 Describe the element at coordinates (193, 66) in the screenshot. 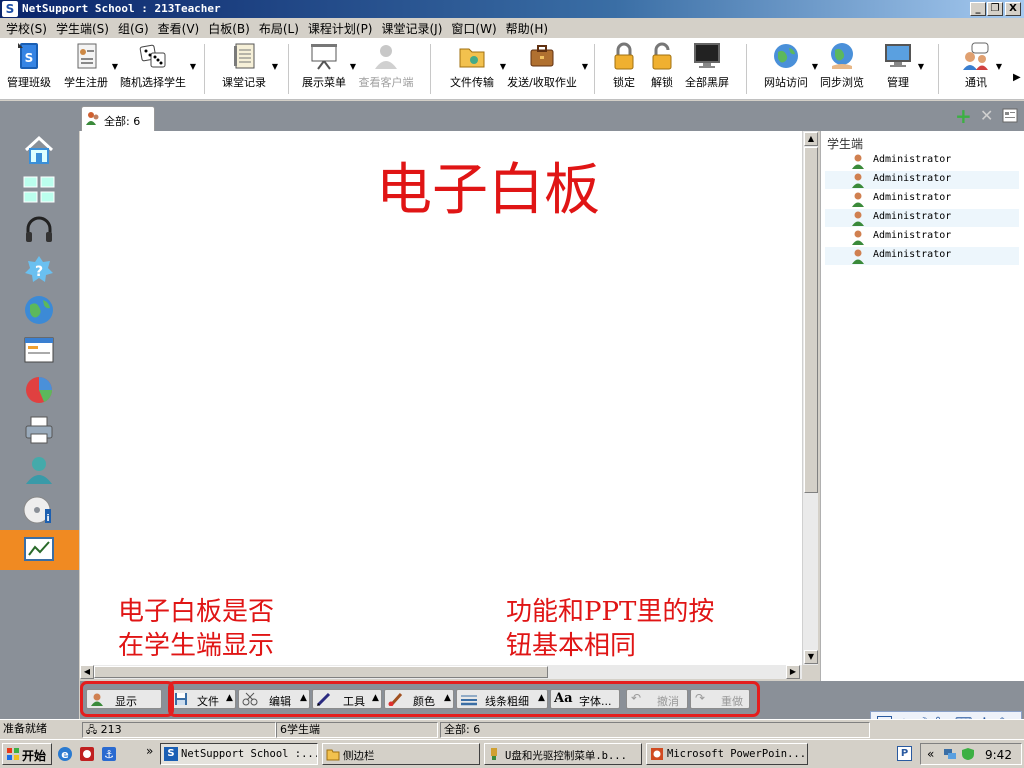

I see `random-select-dropdown-icon: ▼` at that location.